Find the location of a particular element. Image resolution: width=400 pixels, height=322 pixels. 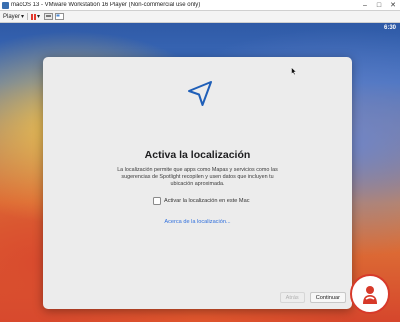

enable-location-label: Activar la localización en este Mac is located at coordinates (207, 201).